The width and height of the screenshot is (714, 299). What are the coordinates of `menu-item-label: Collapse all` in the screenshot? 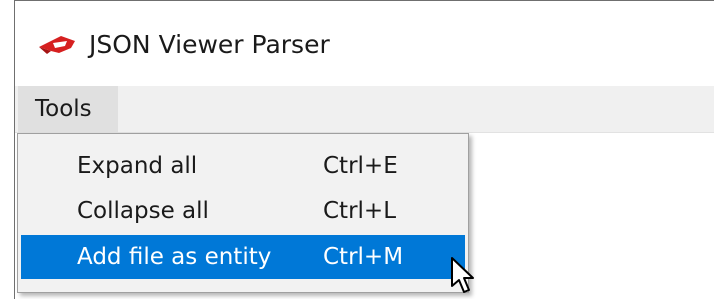 It's located at (143, 211).